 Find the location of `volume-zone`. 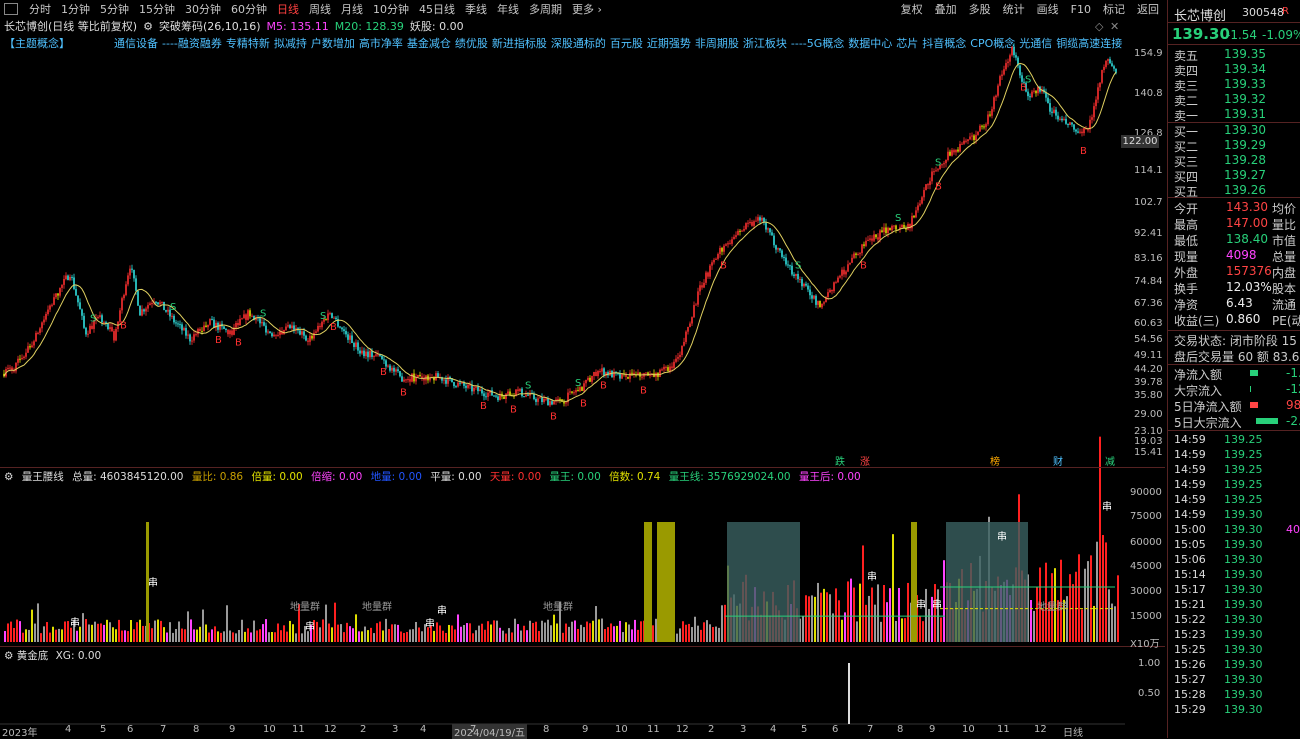

volume-zone is located at coordinates (987, 582).